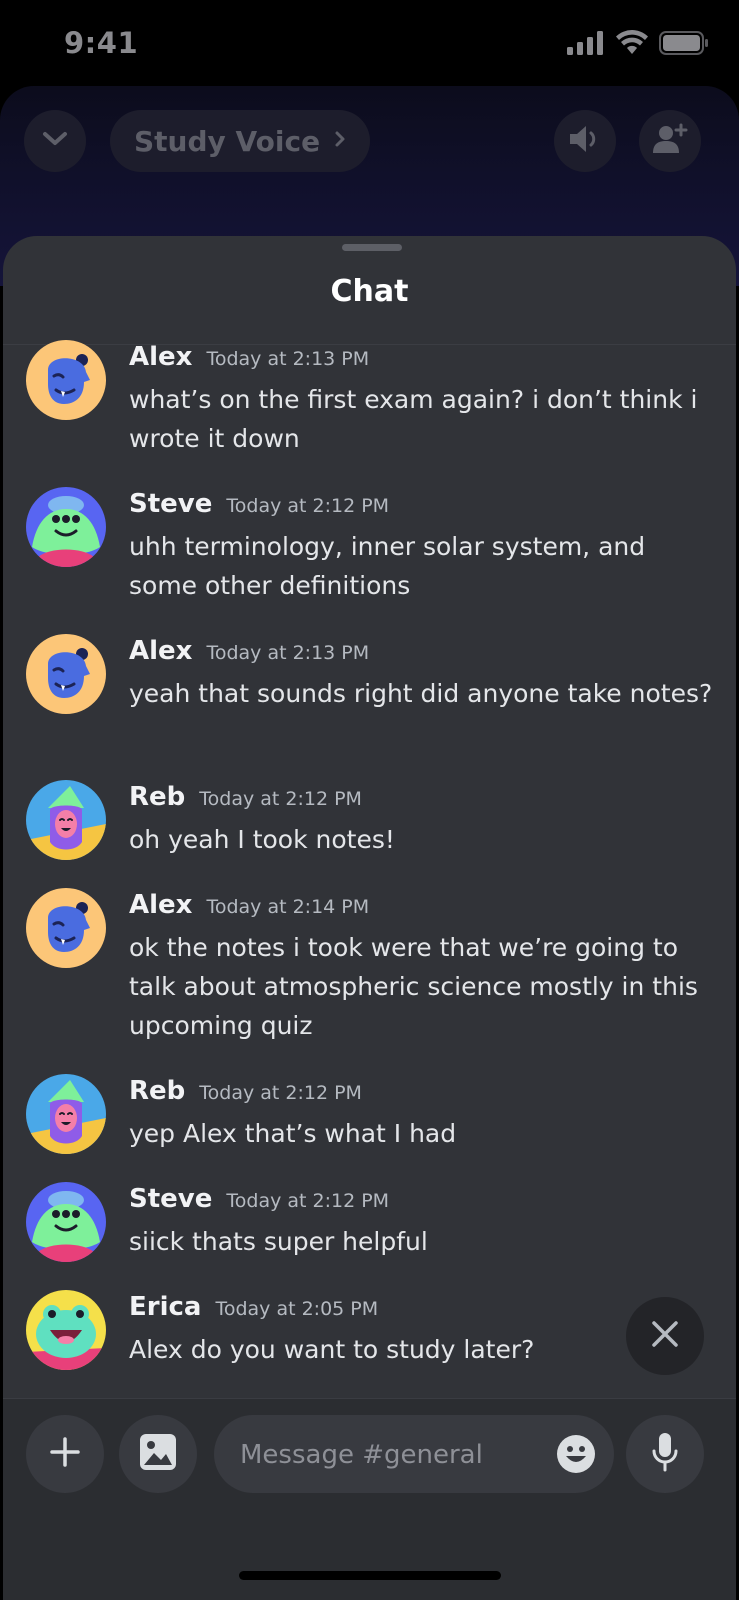 The width and height of the screenshot is (739, 1600). I want to click on add-user-icon, so click(670, 141).